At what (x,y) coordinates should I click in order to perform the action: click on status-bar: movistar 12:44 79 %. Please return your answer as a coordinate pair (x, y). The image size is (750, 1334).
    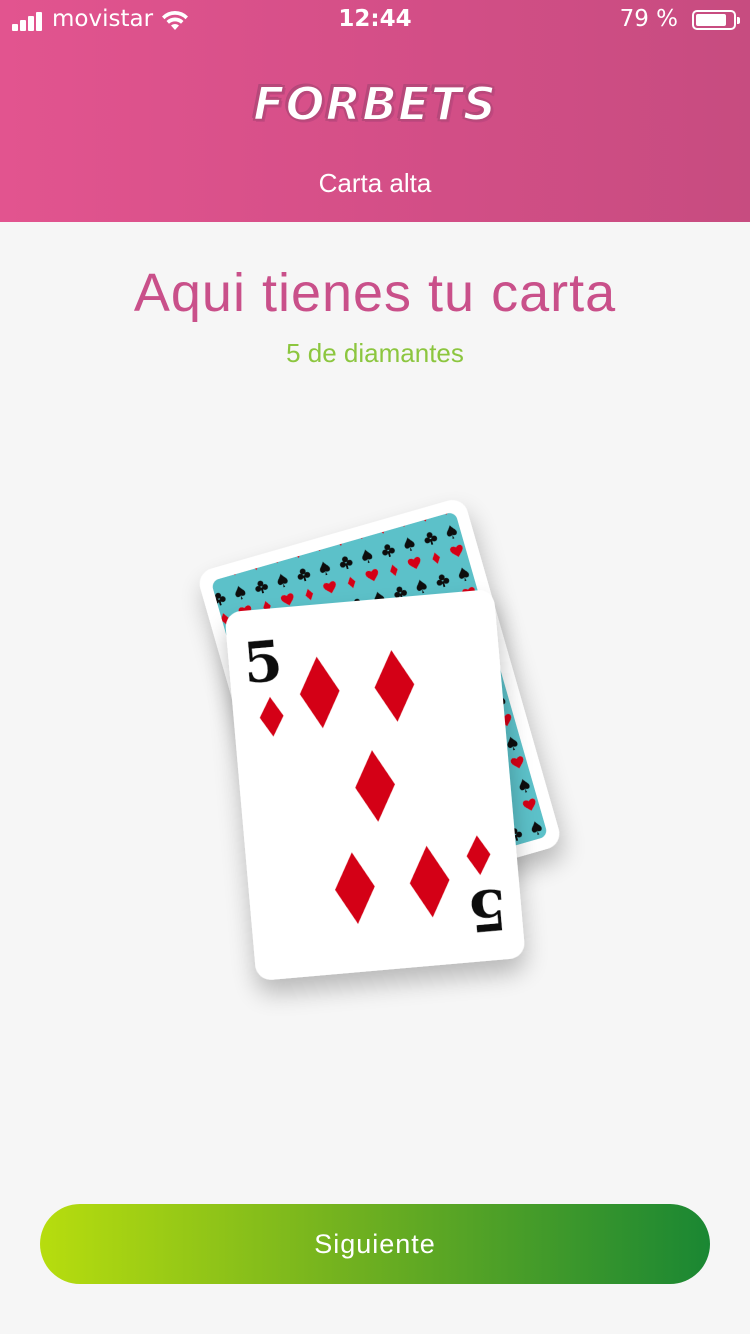
    Looking at the image, I should click on (375, 21).